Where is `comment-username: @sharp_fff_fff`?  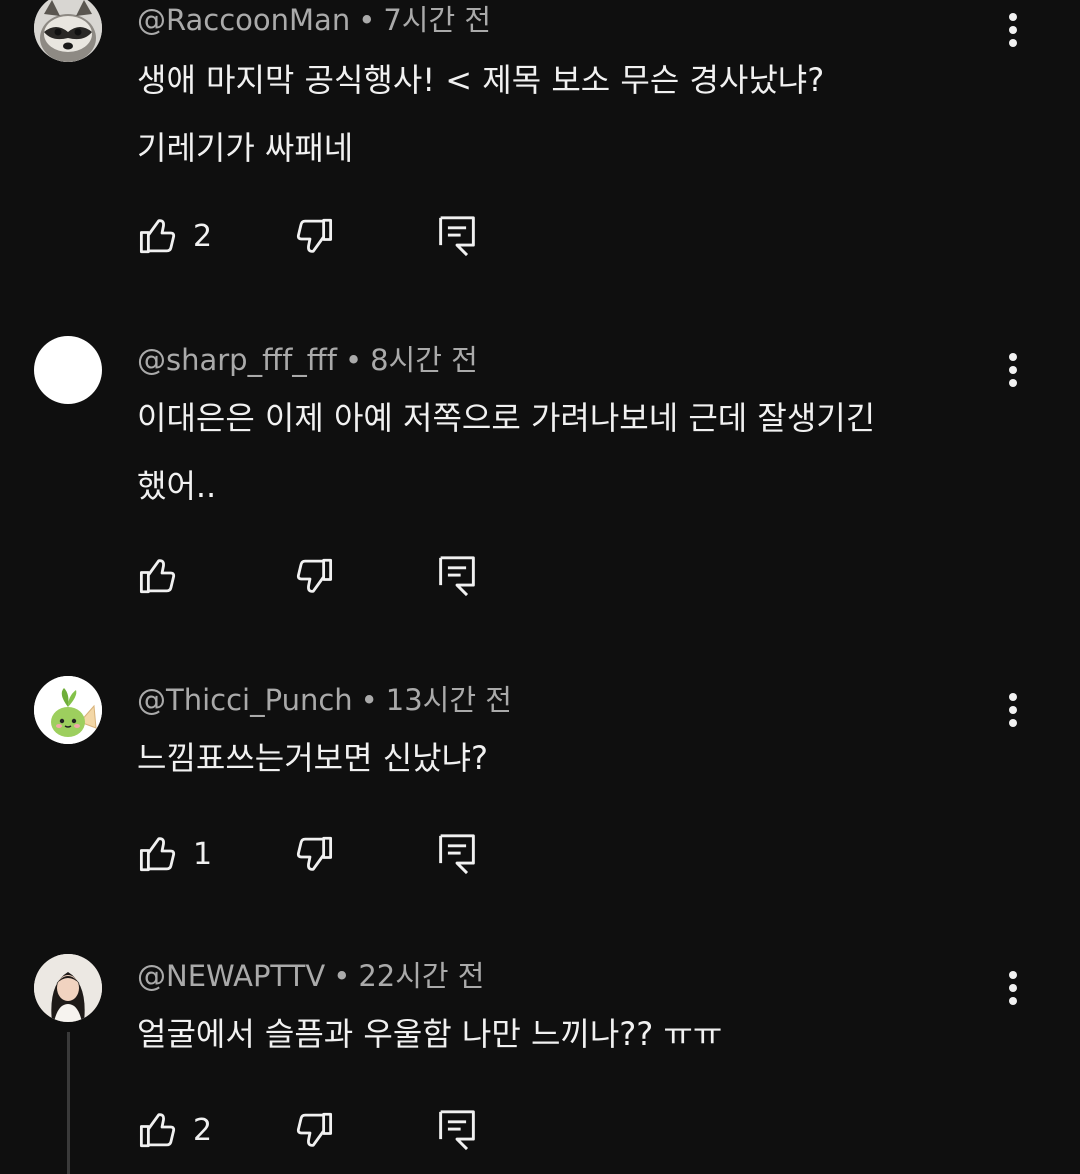
comment-username: @sharp_fff_fff is located at coordinates (237, 360).